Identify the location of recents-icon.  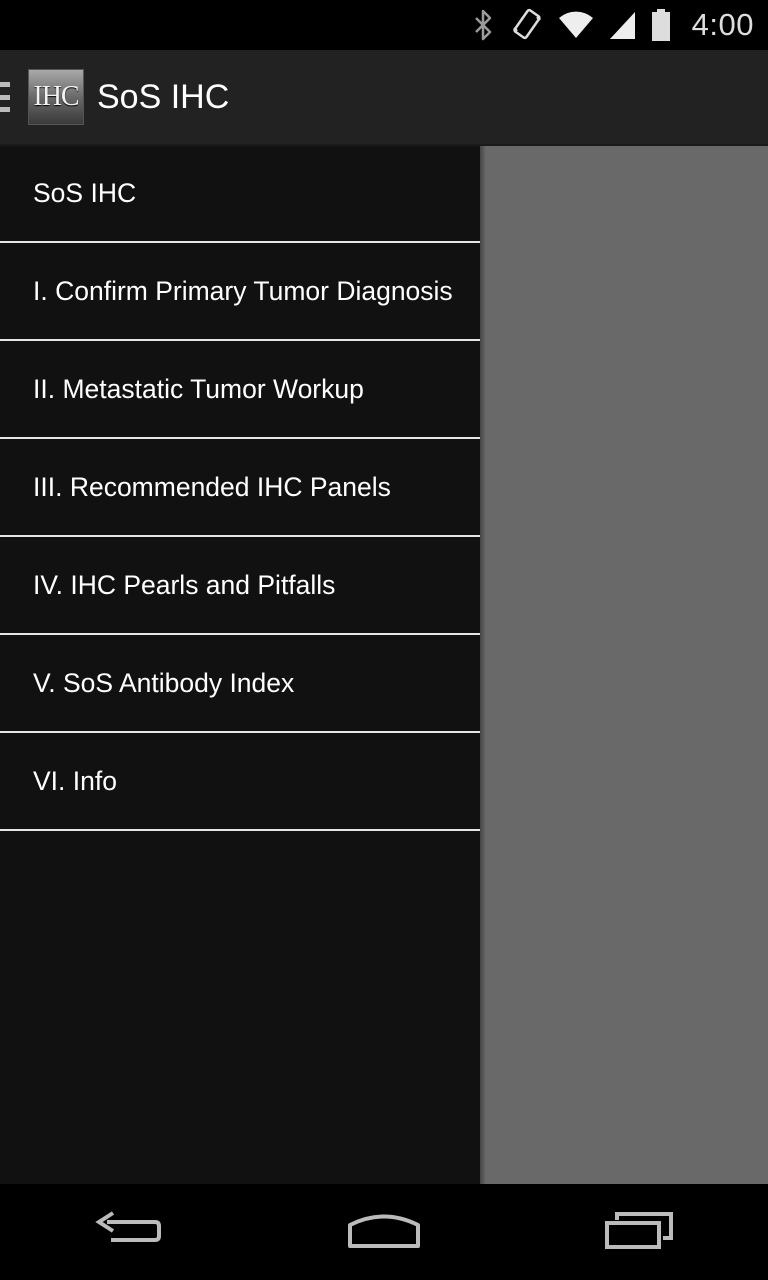
(640, 1232).